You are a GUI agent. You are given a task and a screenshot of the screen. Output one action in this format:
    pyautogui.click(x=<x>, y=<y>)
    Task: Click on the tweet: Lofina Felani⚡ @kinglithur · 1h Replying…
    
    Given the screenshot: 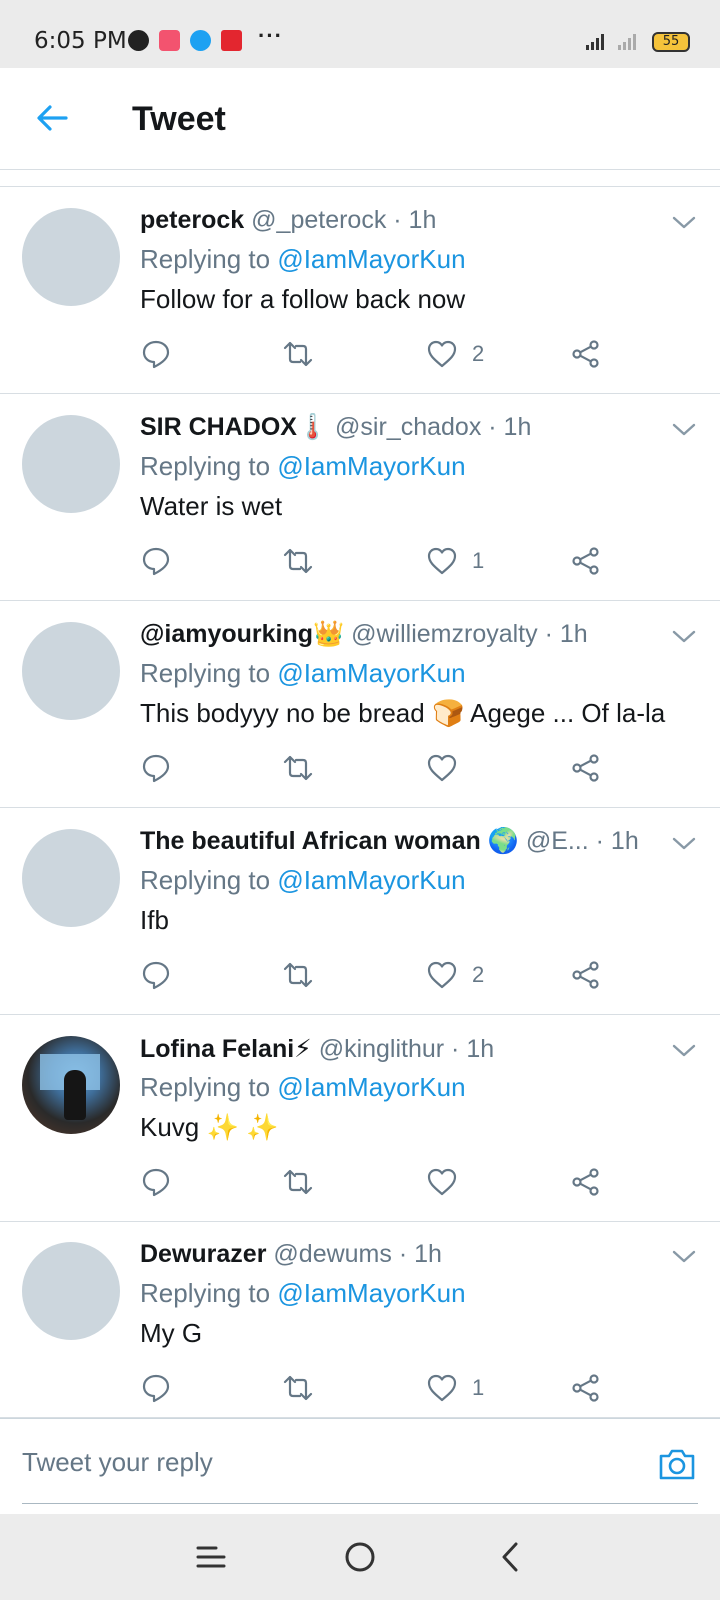 What is the action you would take?
    pyautogui.click(x=360, y=1119)
    